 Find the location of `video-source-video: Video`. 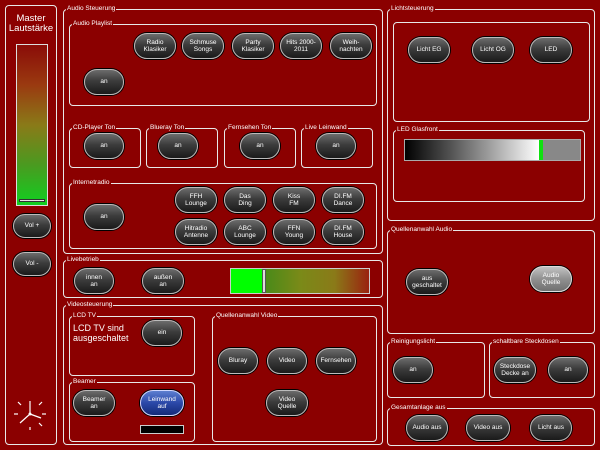

video-source-video: Video is located at coordinates (287, 361).